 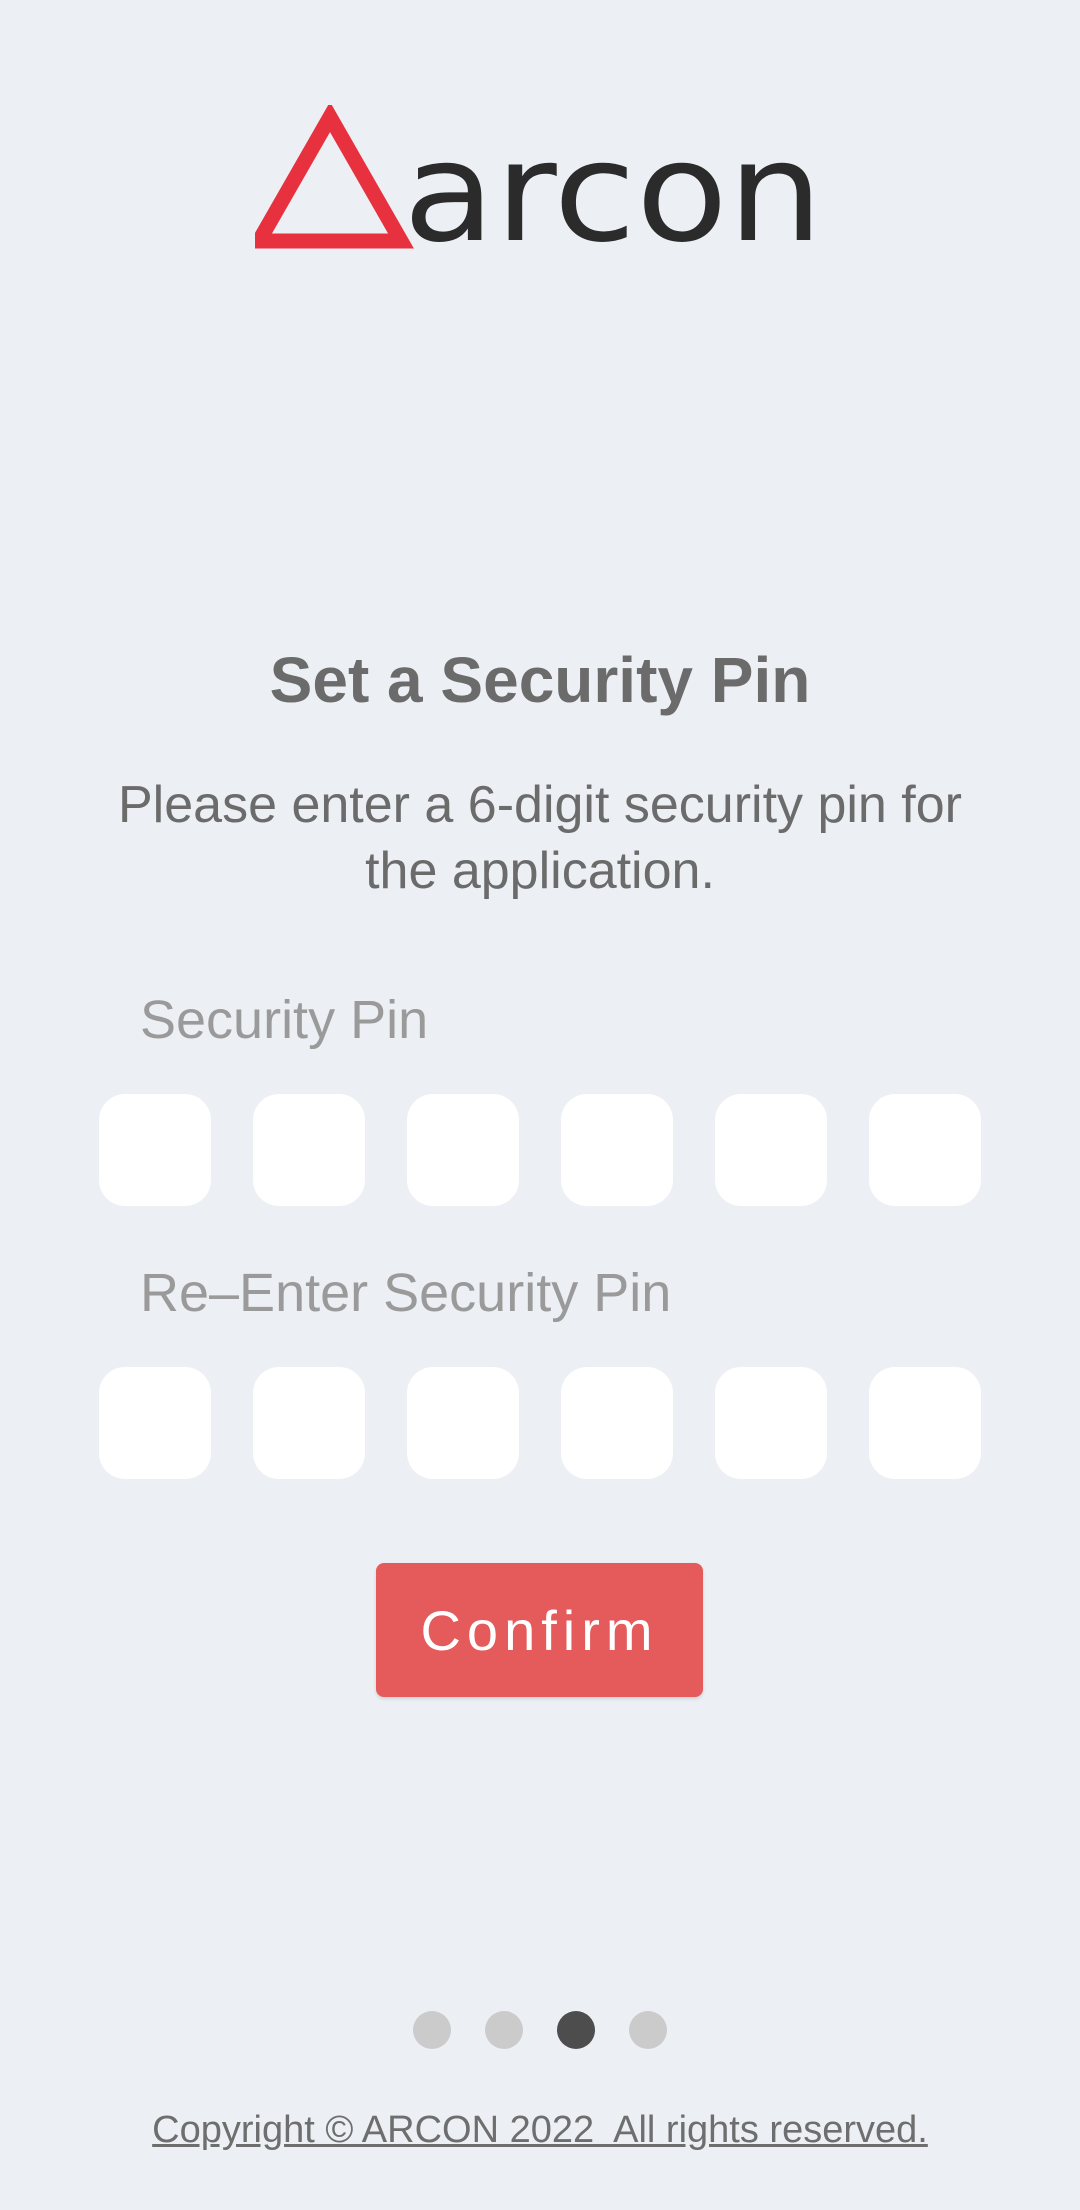 What do you see at coordinates (540, 1150) in the screenshot?
I see `security-pin-input-row` at bounding box center [540, 1150].